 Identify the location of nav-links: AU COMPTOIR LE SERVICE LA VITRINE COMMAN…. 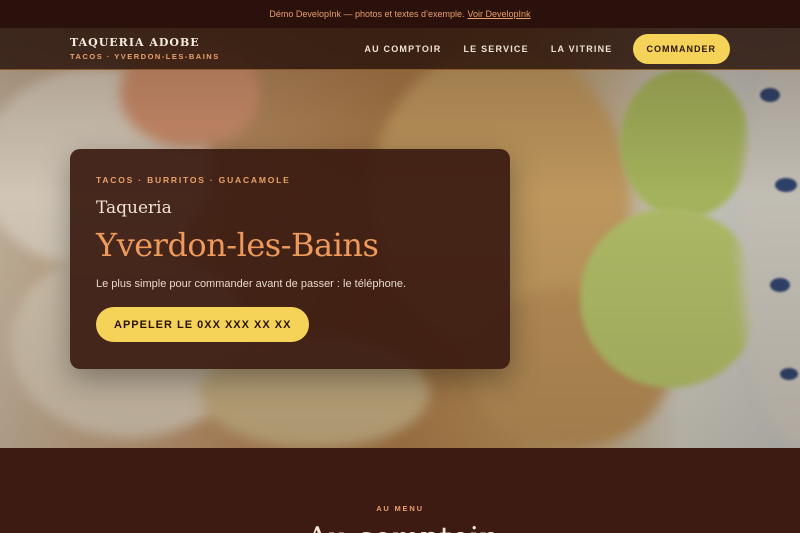
(536, 48).